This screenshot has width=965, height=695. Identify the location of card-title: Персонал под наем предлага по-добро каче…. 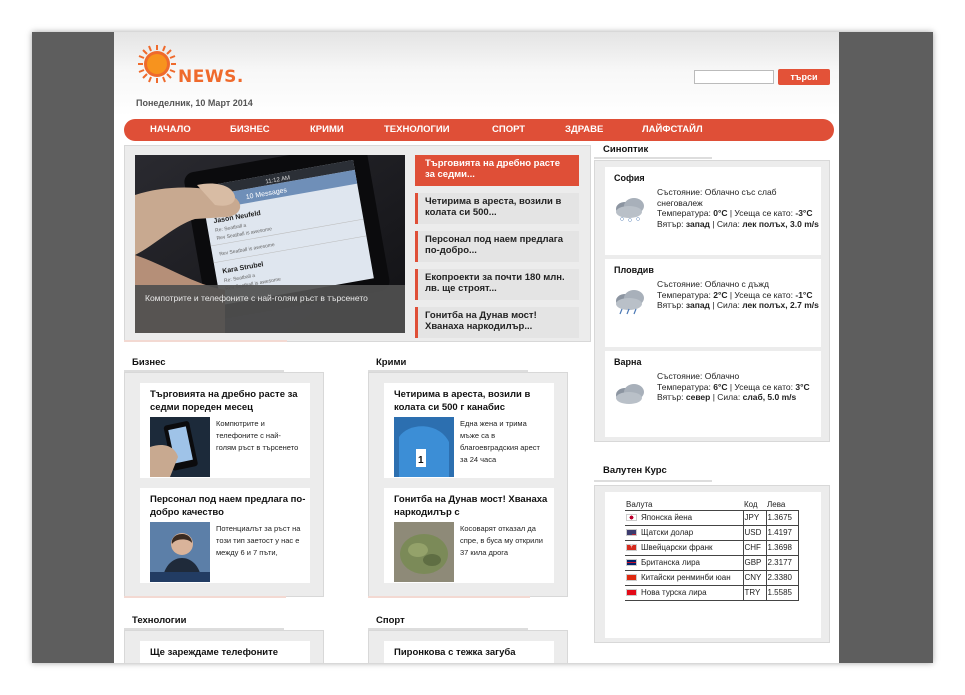
(230, 506).